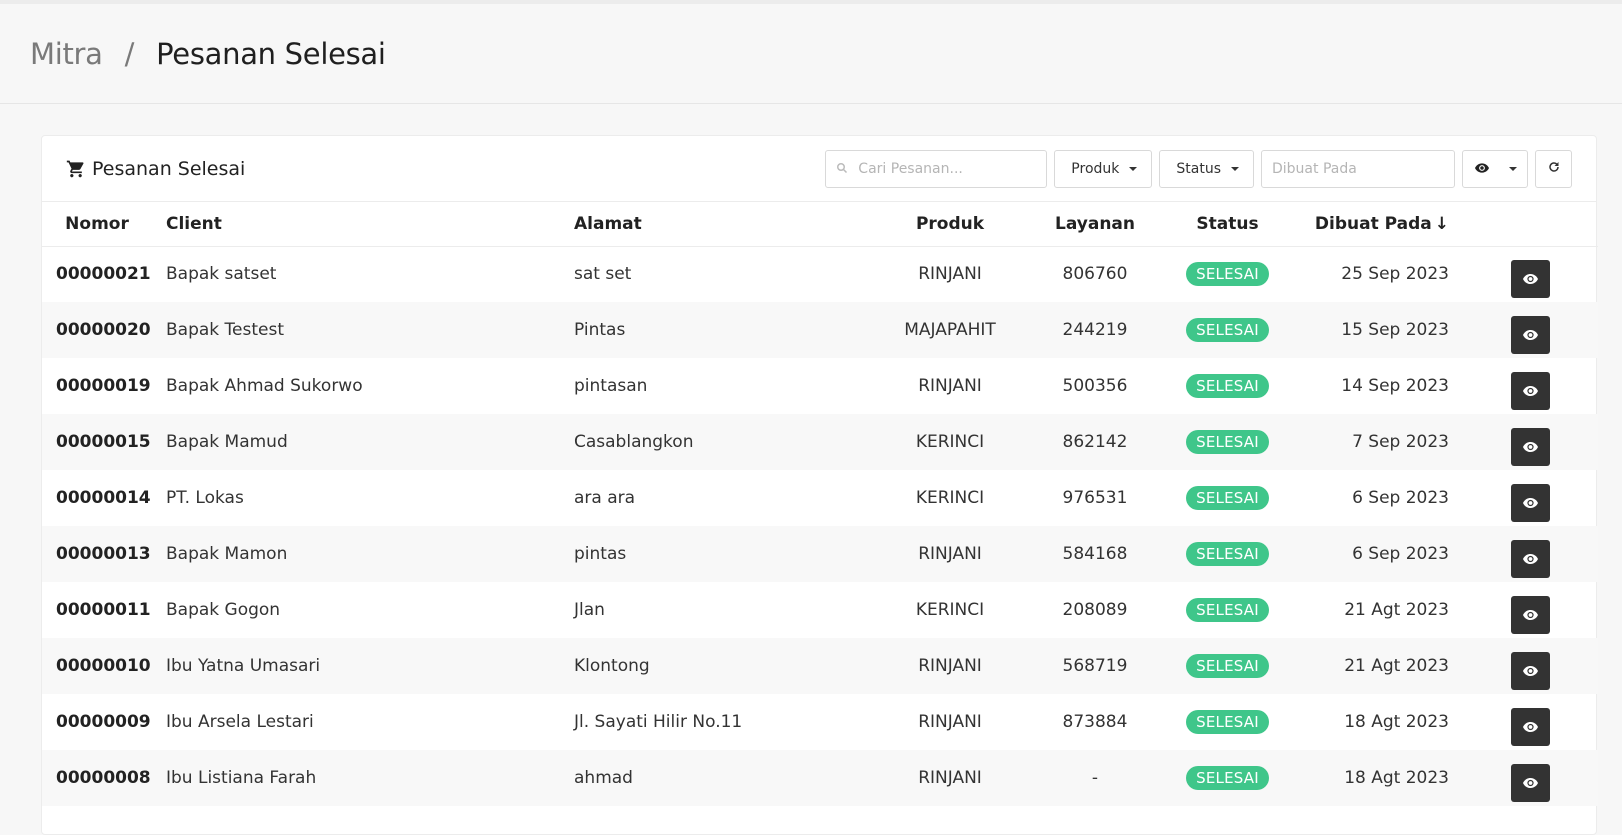 This screenshot has width=1622, height=835. I want to click on cell-client: Ibu Arsela Lestari, so click(240, 722).